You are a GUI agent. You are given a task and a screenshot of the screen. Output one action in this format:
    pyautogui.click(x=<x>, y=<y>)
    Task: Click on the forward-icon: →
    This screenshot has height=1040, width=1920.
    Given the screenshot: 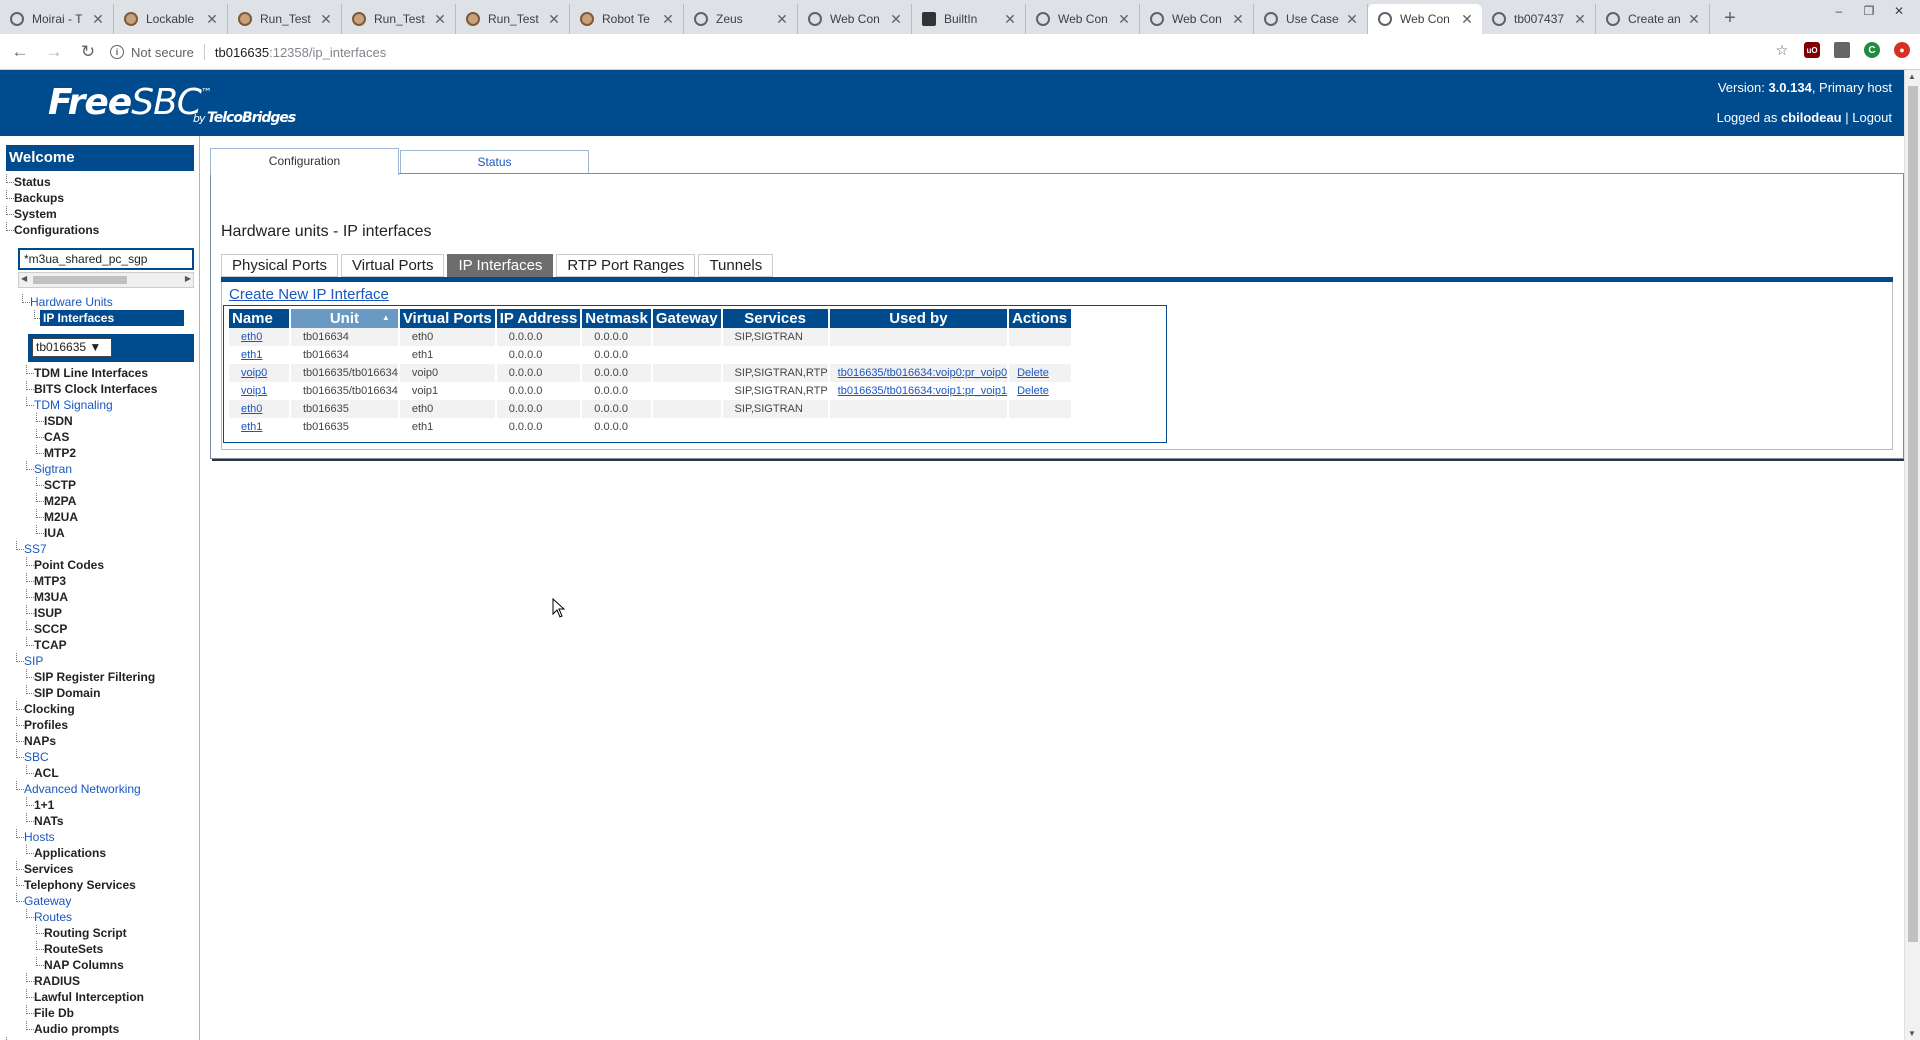 What is the action you would take?
    pyautogui.click(x=54, y=52)
    